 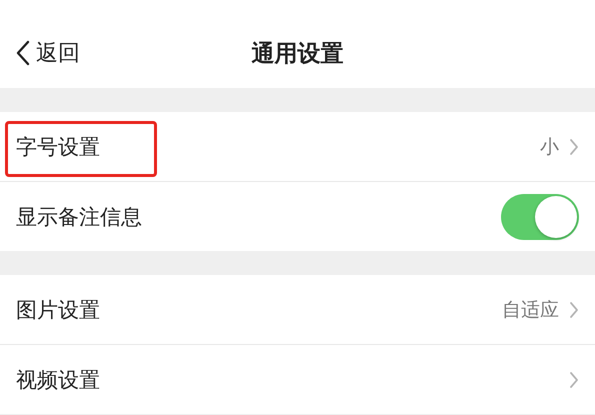 What do you see at coordinates (530, 310) in the screenshot?
I see `row-value: 自适应` at bounding box center [530, 310].